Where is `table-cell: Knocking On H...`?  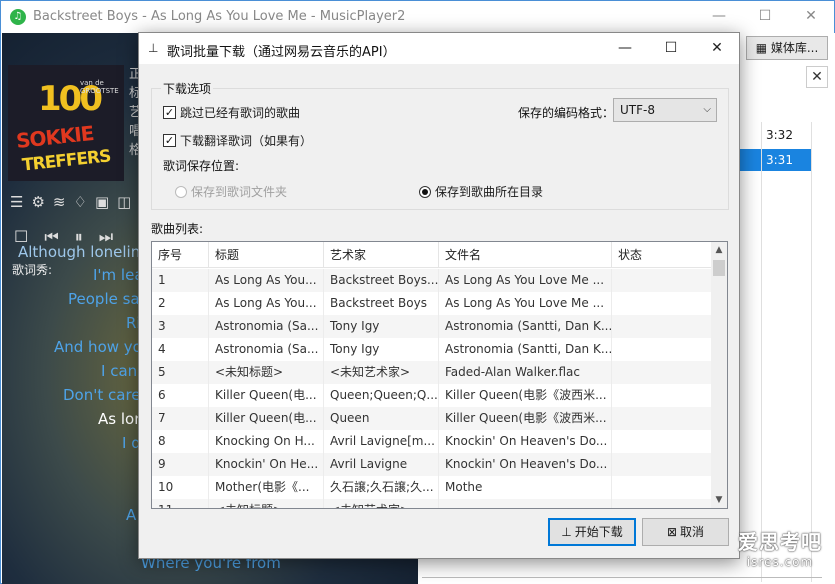 table-cell: Knocking On H... is located at coordinates (266, 441).